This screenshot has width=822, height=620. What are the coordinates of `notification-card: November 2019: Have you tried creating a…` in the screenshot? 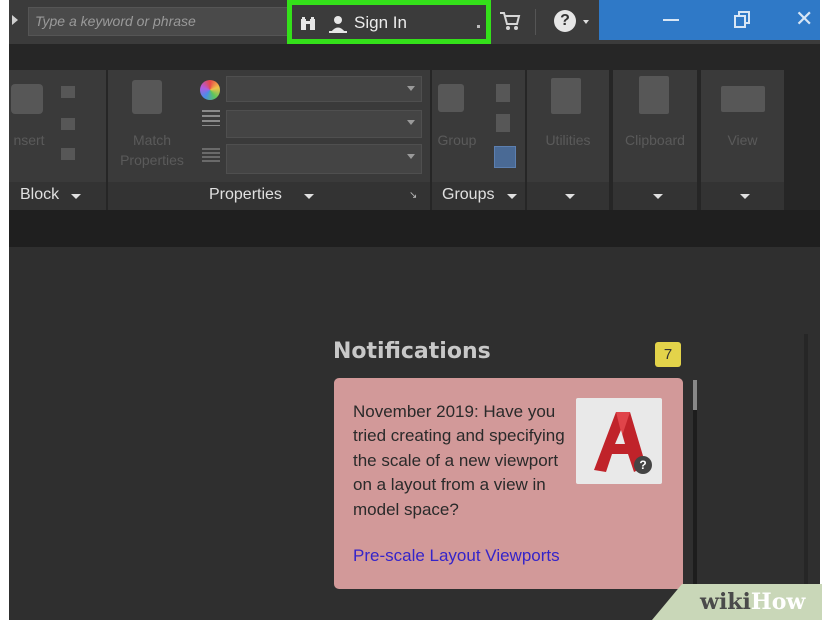 It's located at (508, 483).